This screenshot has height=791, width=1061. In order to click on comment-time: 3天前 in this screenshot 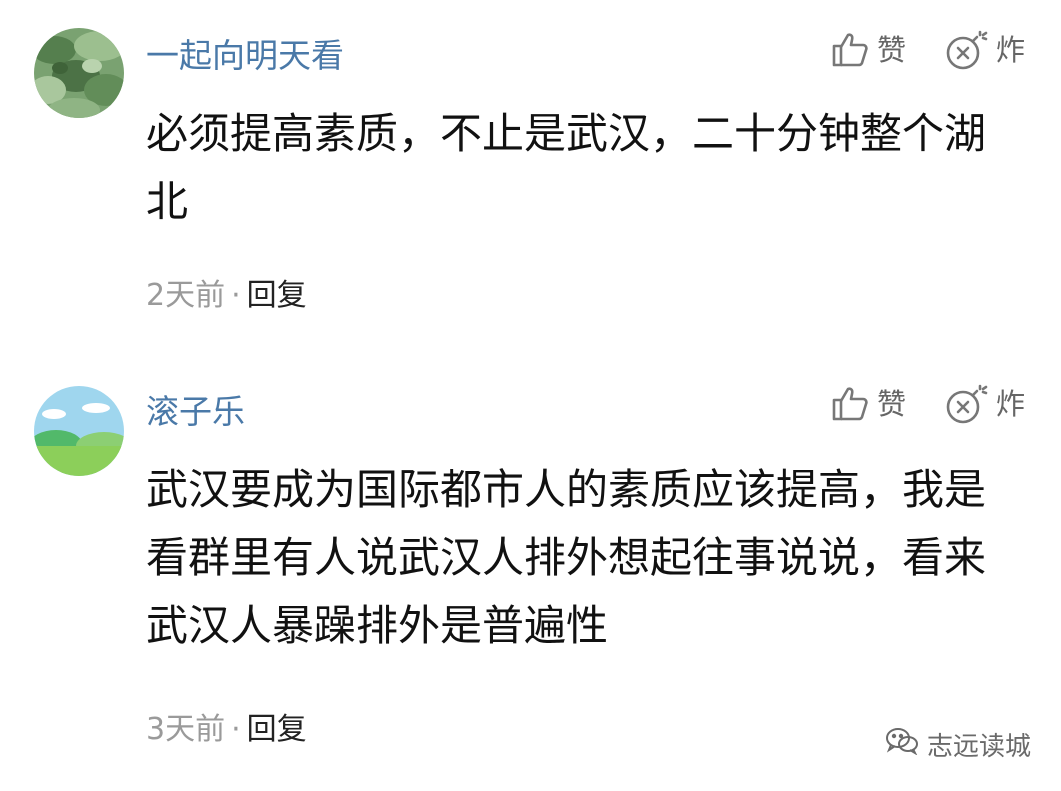, I will do `click(186, 729)`.